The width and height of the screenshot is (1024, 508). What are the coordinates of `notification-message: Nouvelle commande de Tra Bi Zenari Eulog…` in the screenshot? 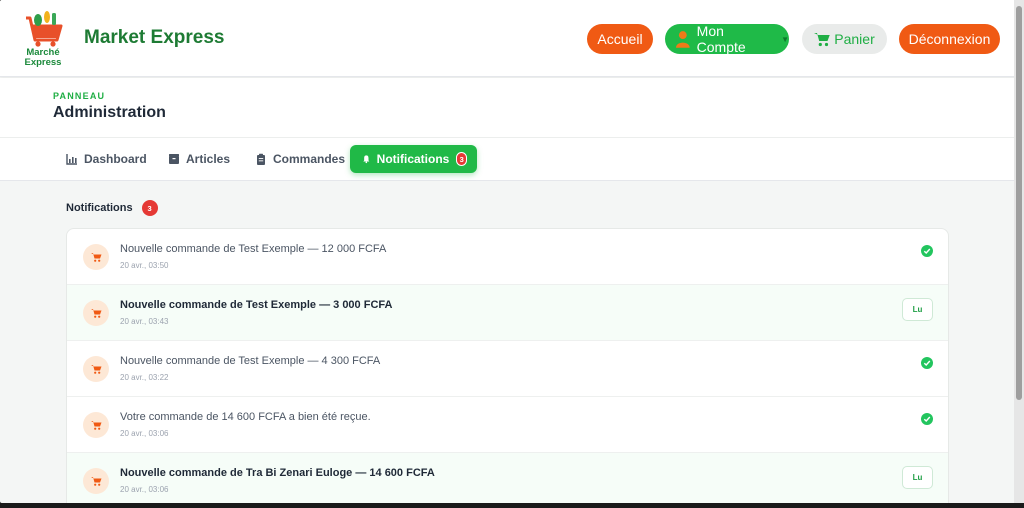 It's located at (277, 473).